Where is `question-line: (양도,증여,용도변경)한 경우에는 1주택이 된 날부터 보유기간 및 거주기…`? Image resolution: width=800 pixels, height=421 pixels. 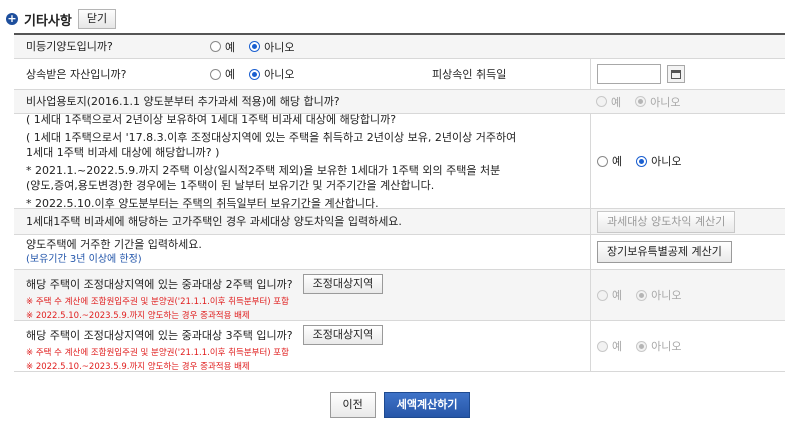
question-line: (양도,증여,용도변경)한 경우에는 1주택이 된 날부터 보유기간 및 거주기… is located at coordinates (230, 185).